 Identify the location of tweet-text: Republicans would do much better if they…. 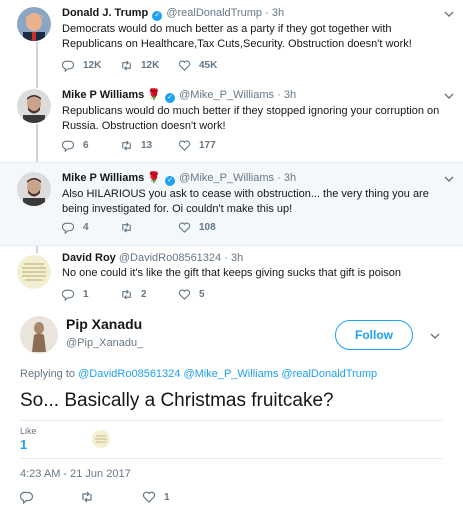
(251, 118).